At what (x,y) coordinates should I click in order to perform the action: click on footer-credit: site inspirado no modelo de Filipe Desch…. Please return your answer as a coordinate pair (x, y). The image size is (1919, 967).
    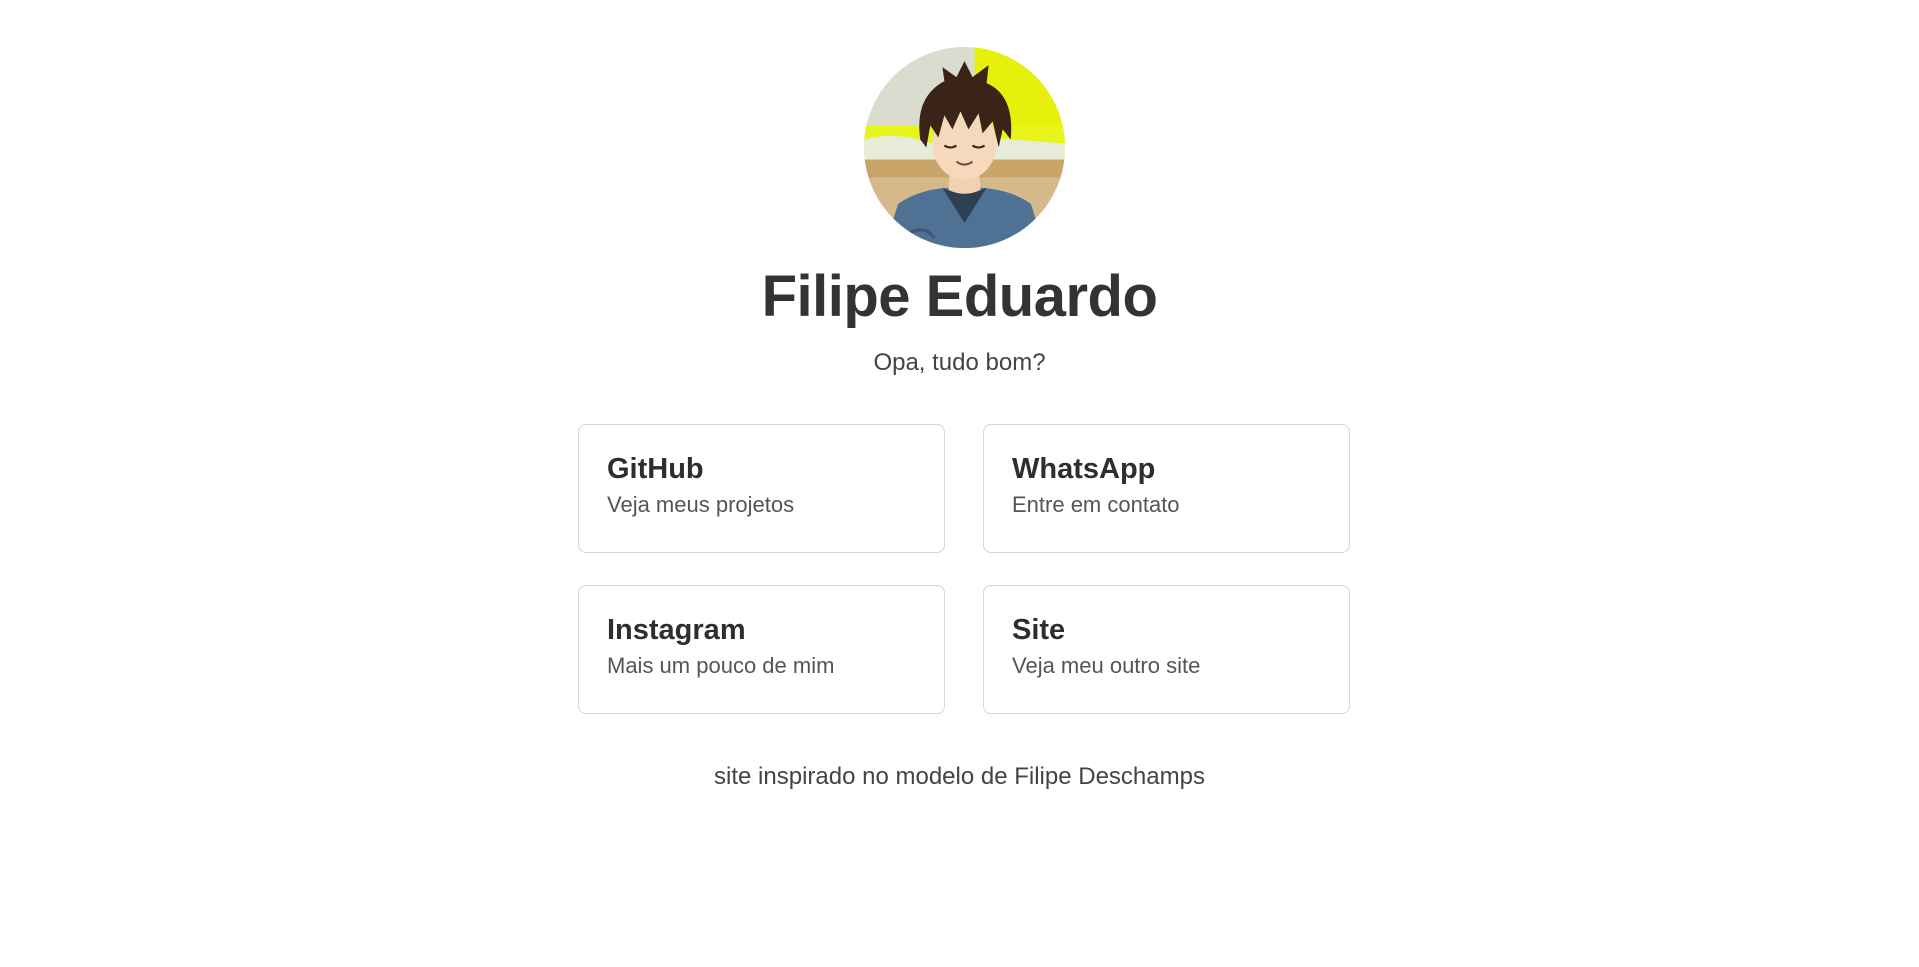
    Looking at the image, I should click on (959, 776).